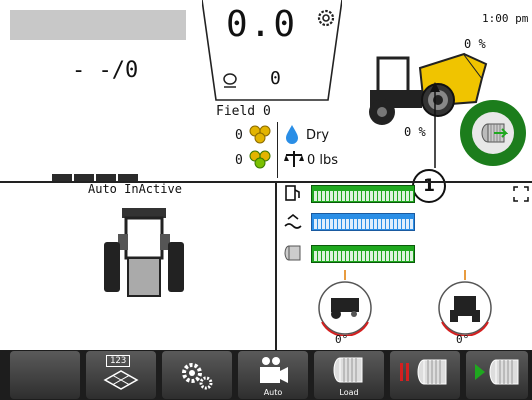  Describe the element at coordinates (294, 159) in the screenshot. I see `scale-icon` at that location.